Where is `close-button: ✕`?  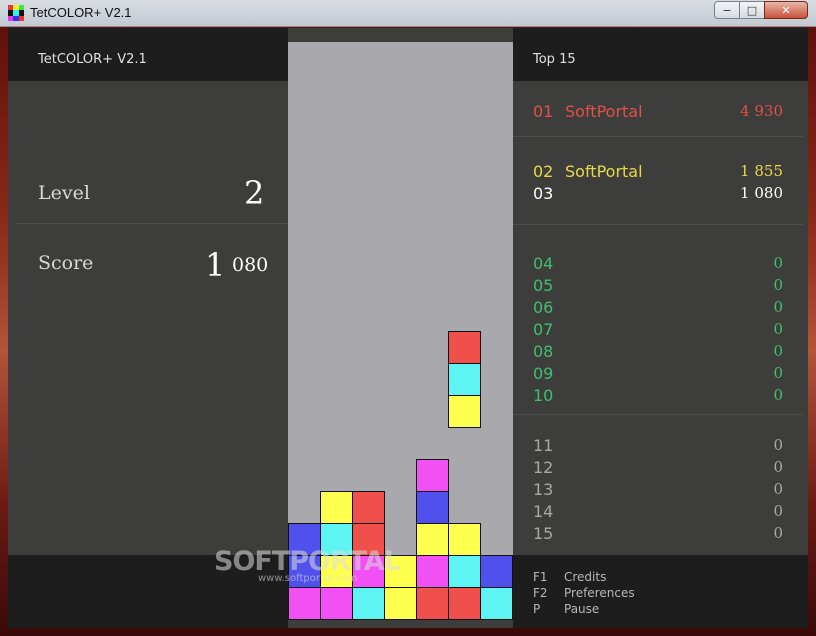 close-button: ✕ is located at coordinates (786, 10).